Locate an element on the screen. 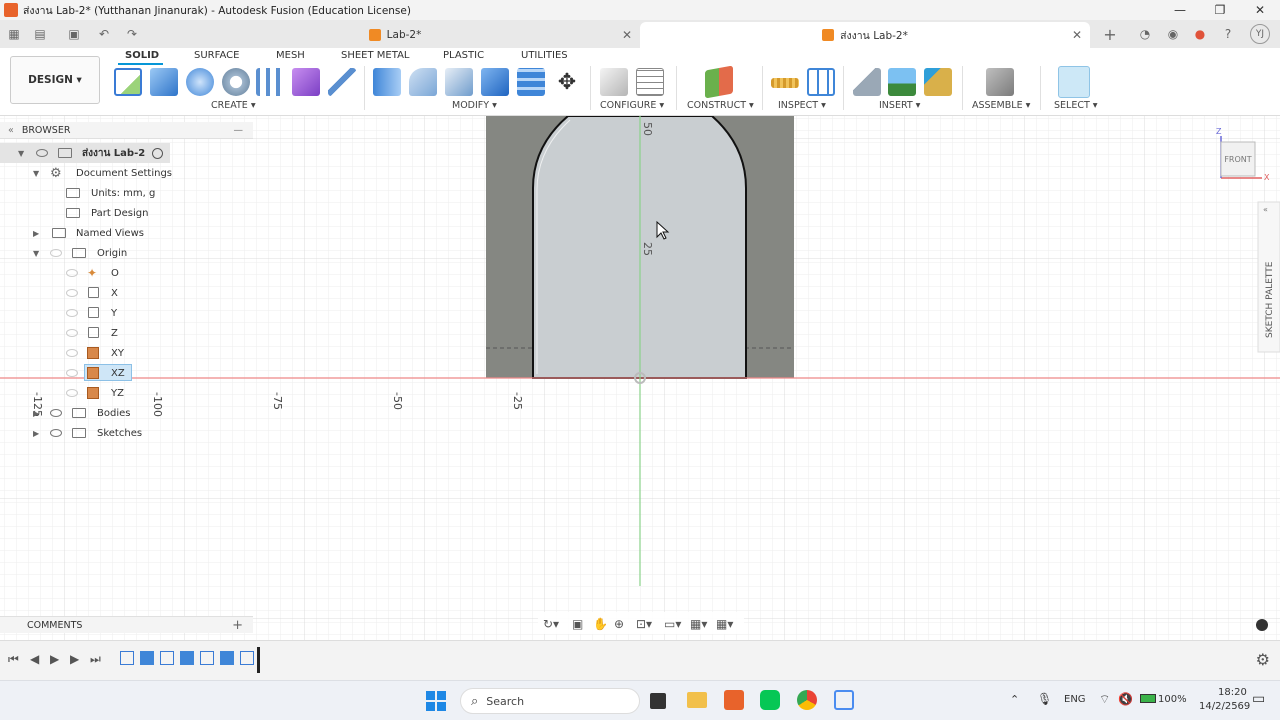  speaker-muted-icon: 🔇 is located at coordinates (1125, 699).